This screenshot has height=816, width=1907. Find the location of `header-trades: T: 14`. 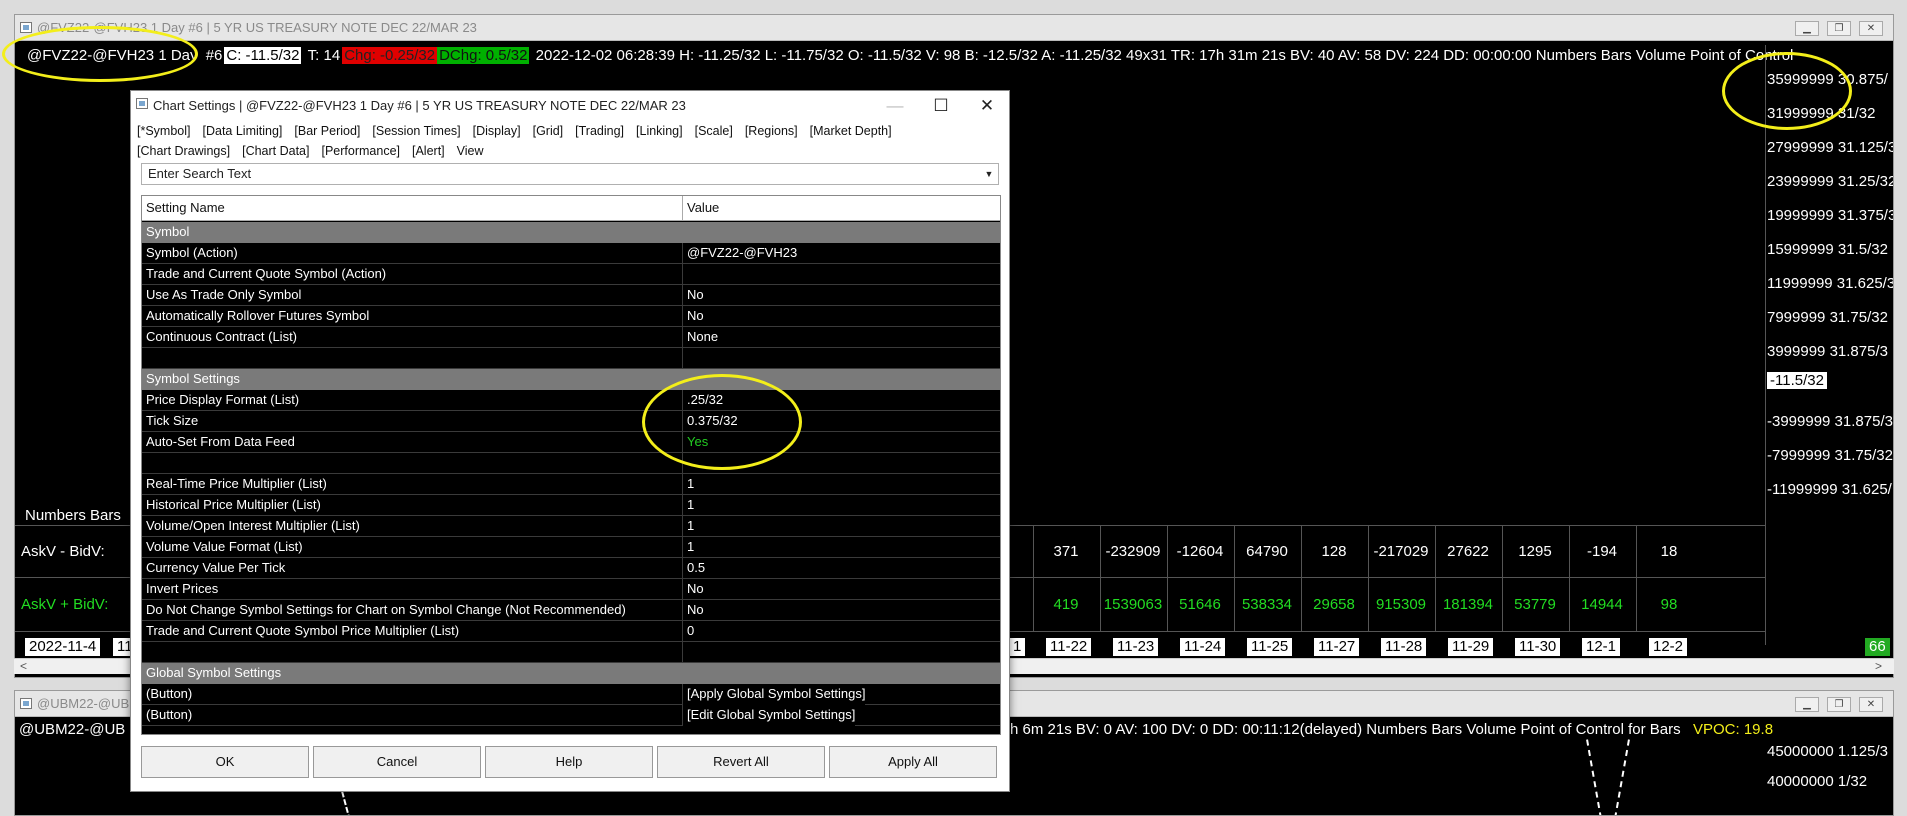

header-trades: T: 14 is located at coordinates (324, 55).